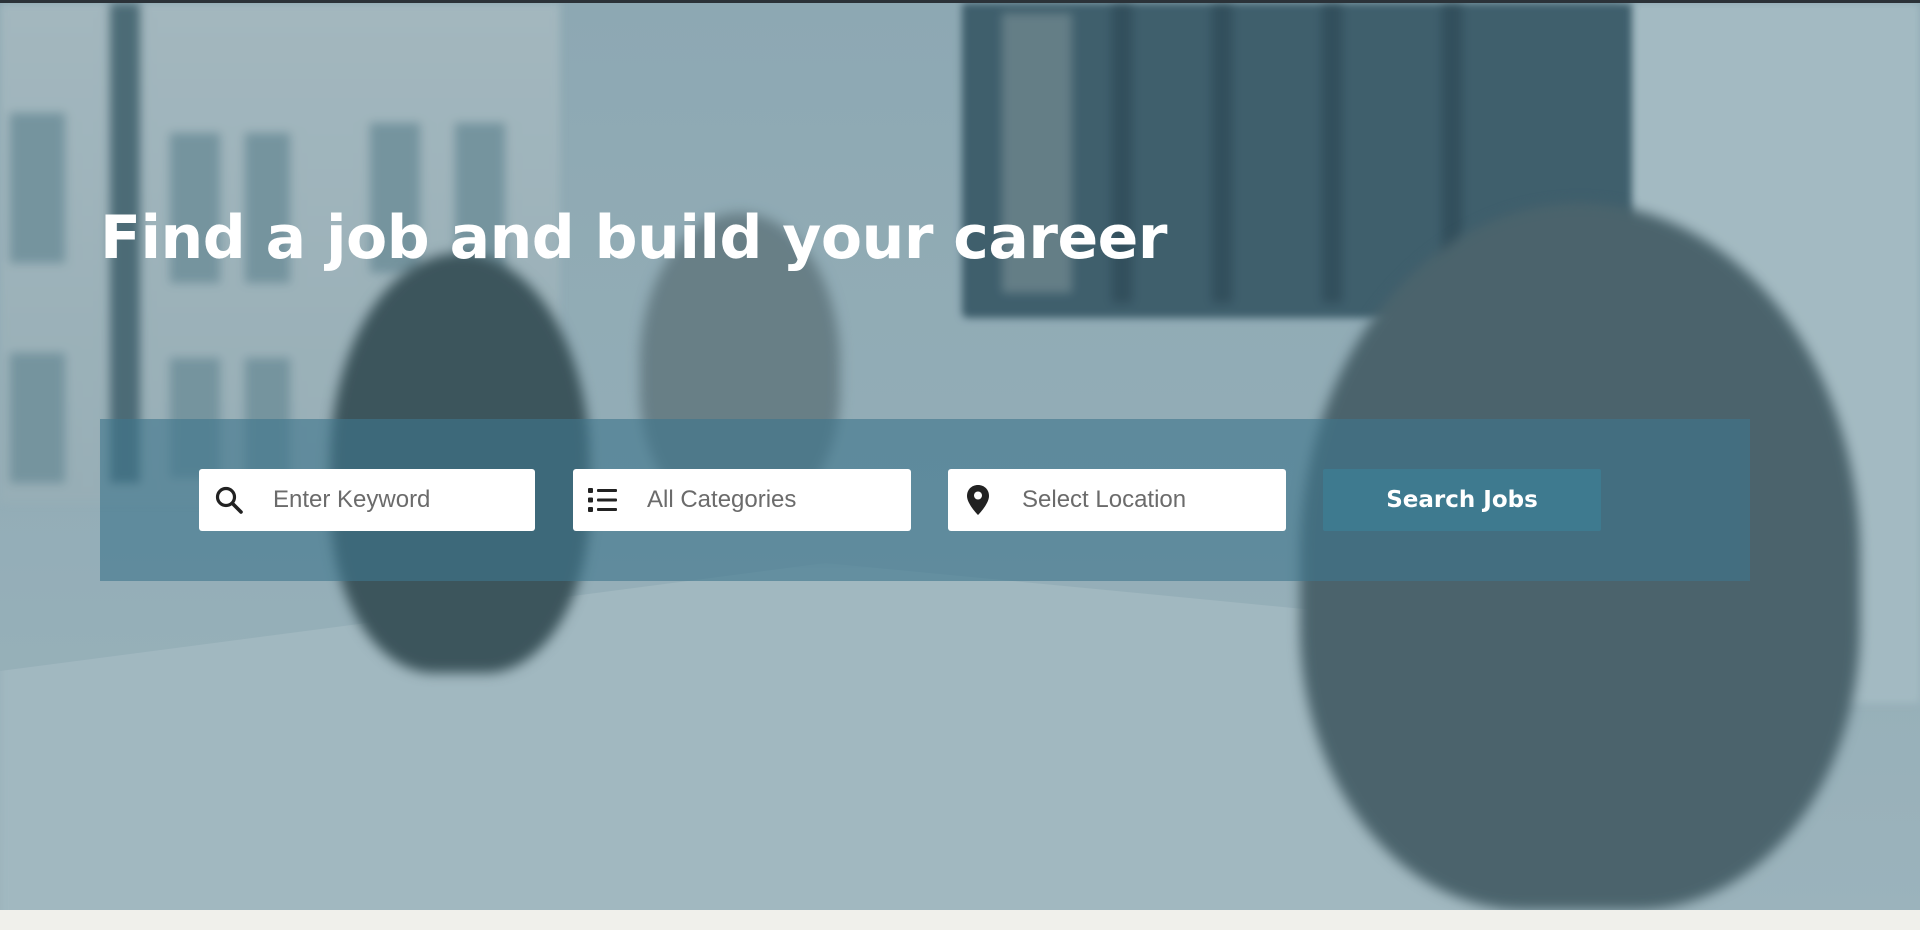 Image resolution: width=1920 pixels, height=930 pixels. I want to click on keyword-field, so click(367, 500).